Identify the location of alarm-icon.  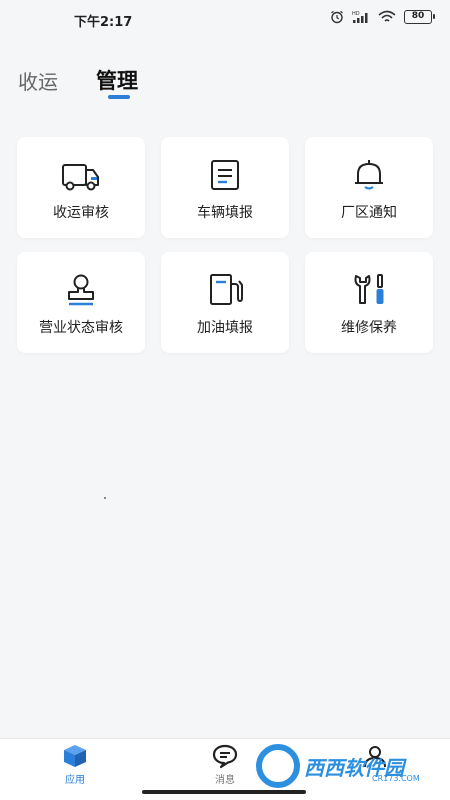
(337, 17).